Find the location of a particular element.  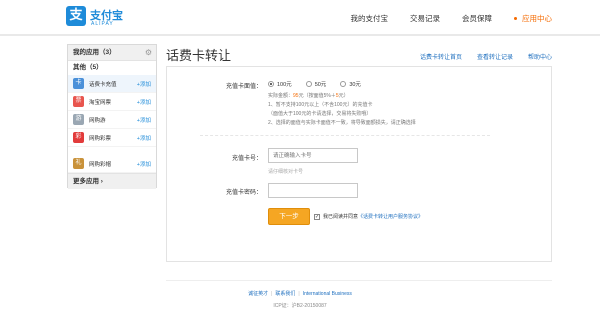

card-password-label: 充值卡密码： is located at coordinates (243, 193).